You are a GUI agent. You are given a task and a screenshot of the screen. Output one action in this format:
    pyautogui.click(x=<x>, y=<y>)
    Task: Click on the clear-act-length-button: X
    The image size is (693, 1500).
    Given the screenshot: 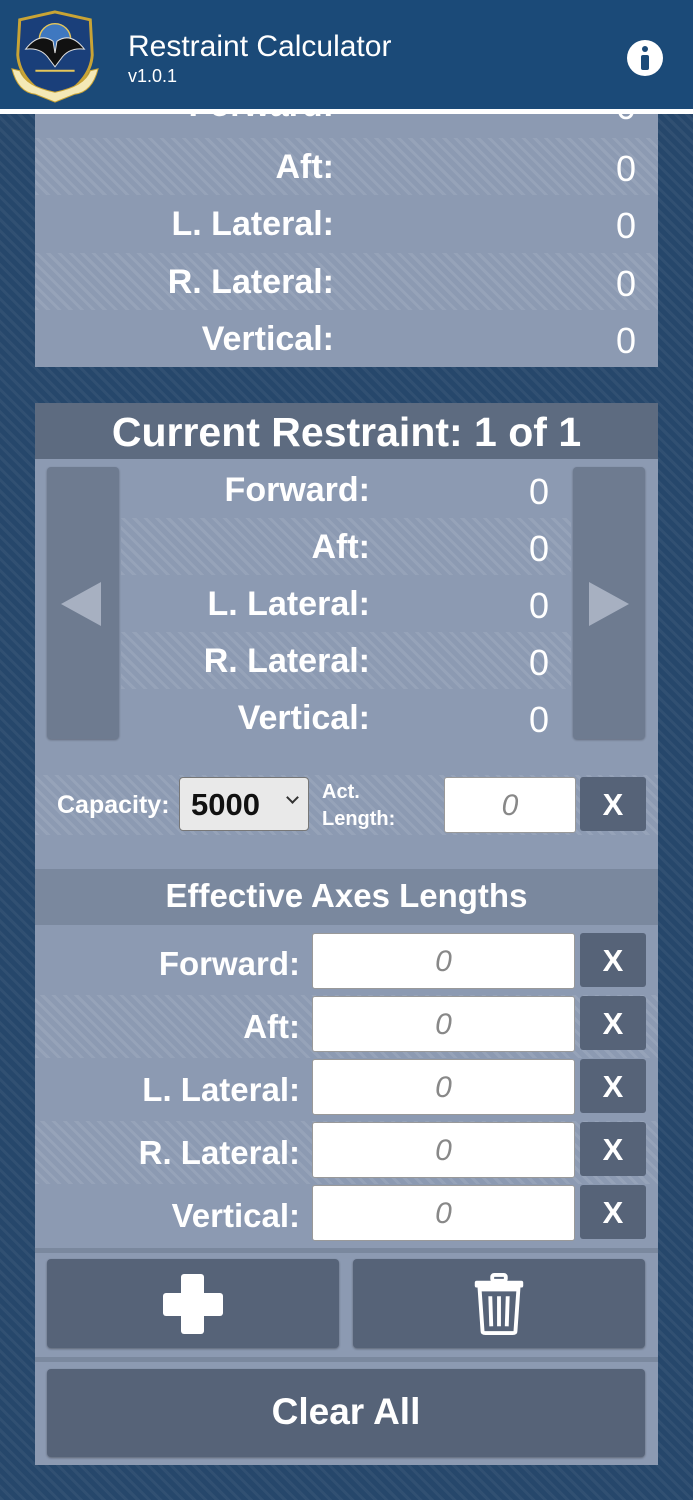 What is the action you would take?
    pyautogui.click(x=613, y=804)
    